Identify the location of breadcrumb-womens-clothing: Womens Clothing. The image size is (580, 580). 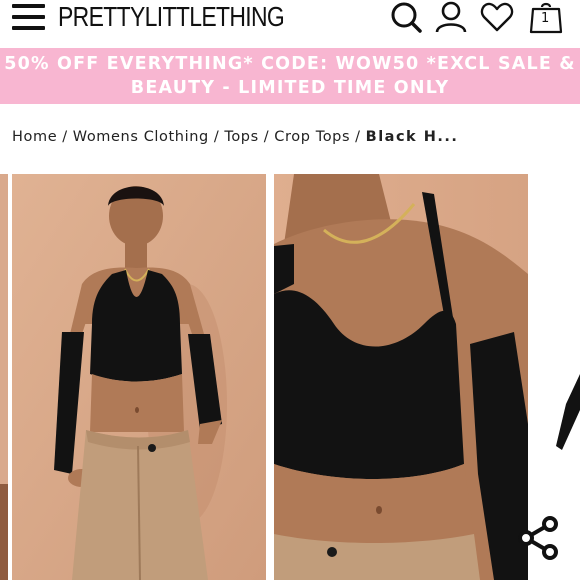
(141, 137).